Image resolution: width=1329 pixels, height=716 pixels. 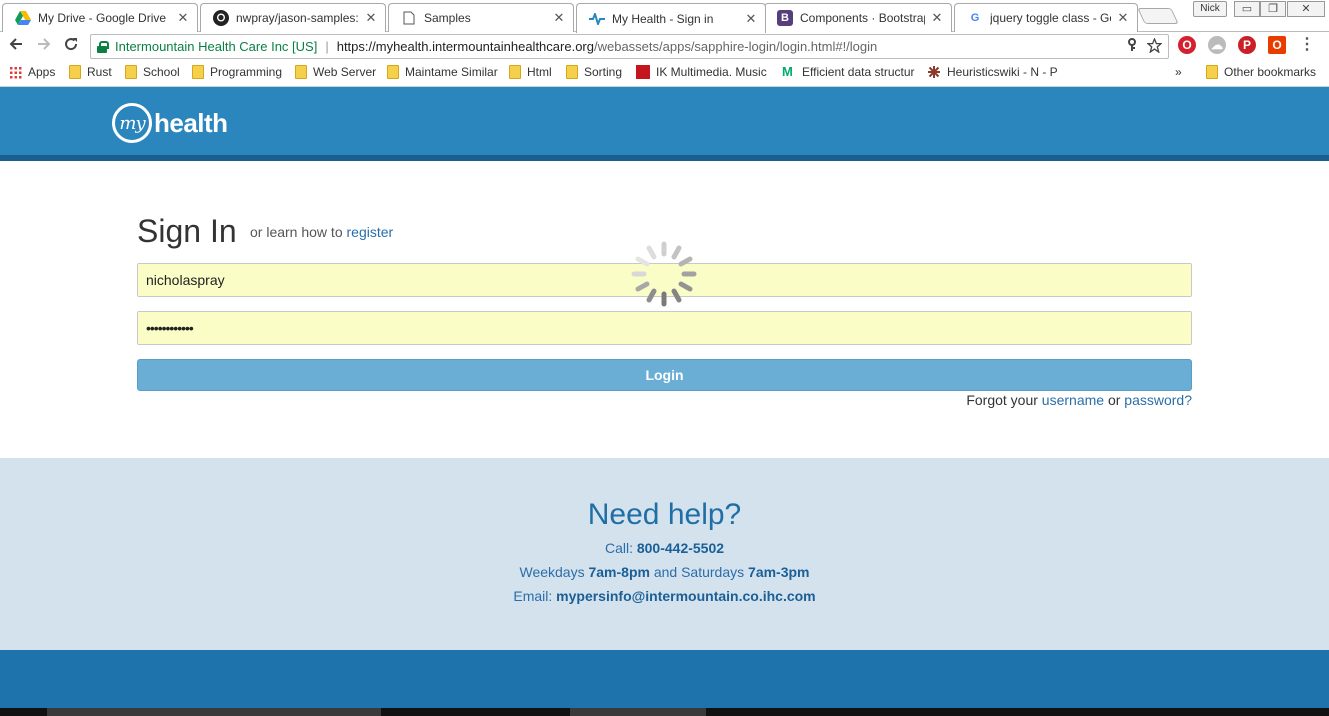 I want to click on tab-bootstrap: B Components · Bootstrap ✕, so click(x=858, y=17).